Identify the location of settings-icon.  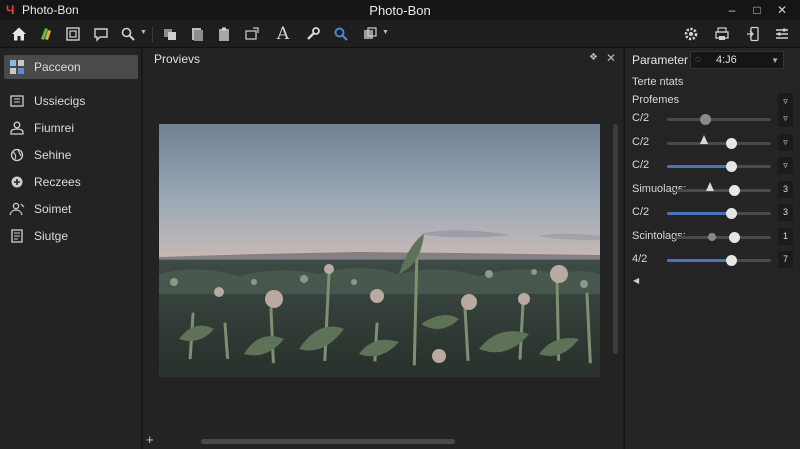
(691, 34).